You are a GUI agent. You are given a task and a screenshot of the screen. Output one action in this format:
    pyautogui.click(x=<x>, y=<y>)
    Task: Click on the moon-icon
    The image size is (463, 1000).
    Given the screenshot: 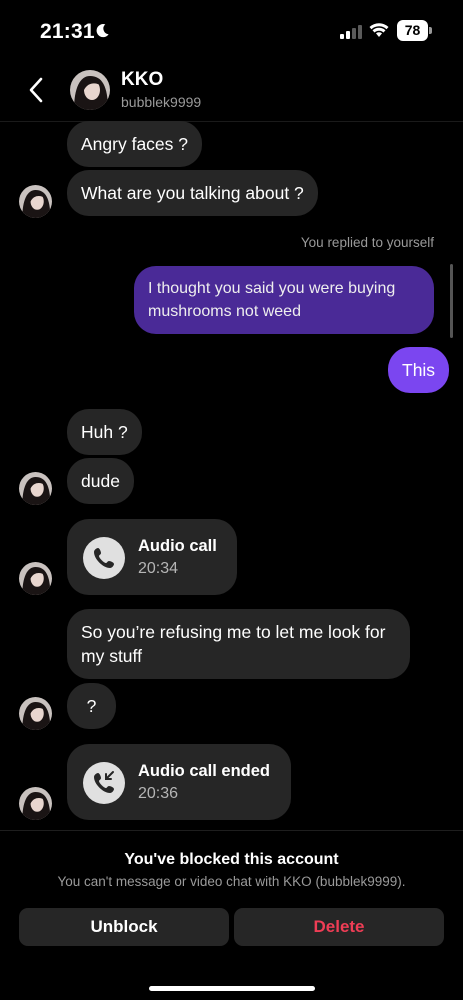 What is the action you would take?
    pyautogui.click(x=102, y=31)
    